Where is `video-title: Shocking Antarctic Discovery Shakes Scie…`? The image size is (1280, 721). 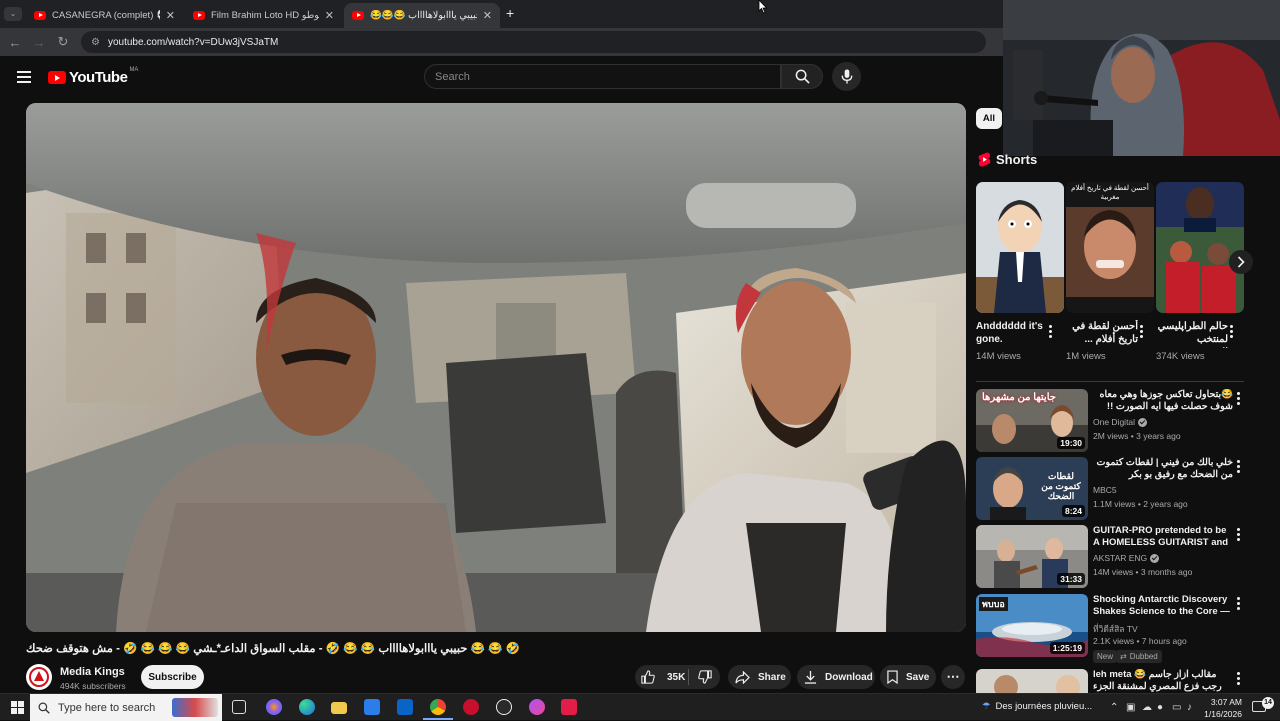 video-title: Shocking Antarctic Discovery Shakes Scie… is located at coordinates (1163, 607).